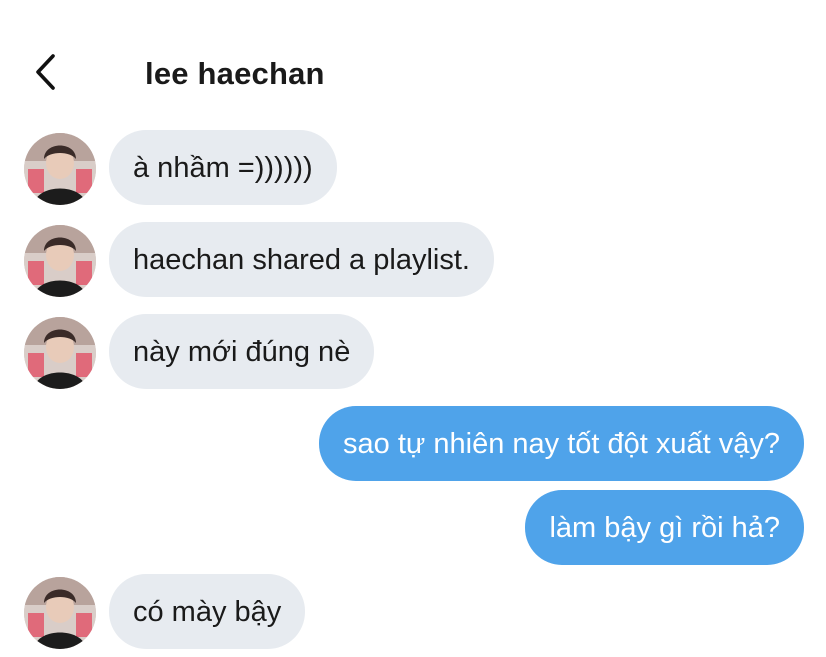 The height and width of the screenshot is (657, 826). I want to click on chat-title: lee haechan, so click(235, 73).